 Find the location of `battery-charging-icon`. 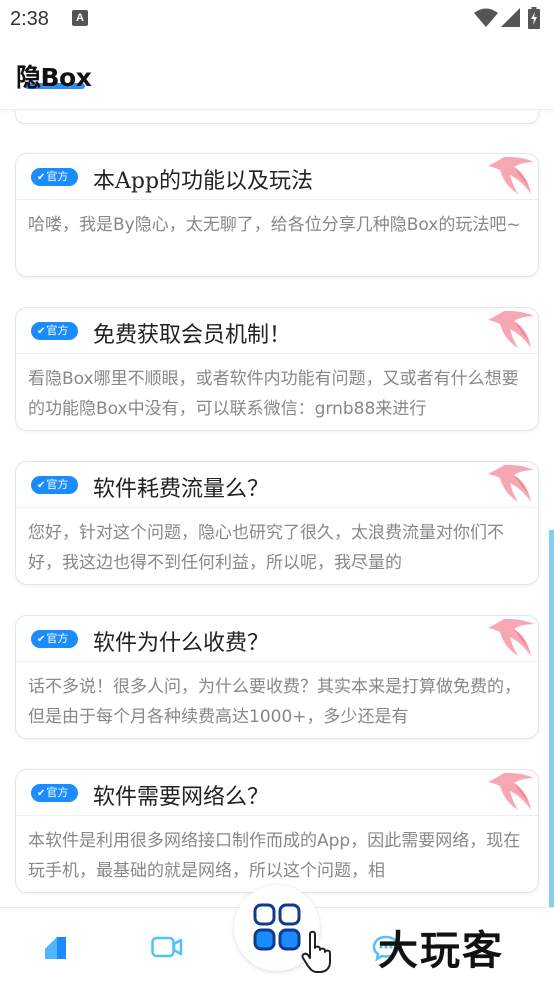

battery-charging-icon is located at coordinates (534, 18).